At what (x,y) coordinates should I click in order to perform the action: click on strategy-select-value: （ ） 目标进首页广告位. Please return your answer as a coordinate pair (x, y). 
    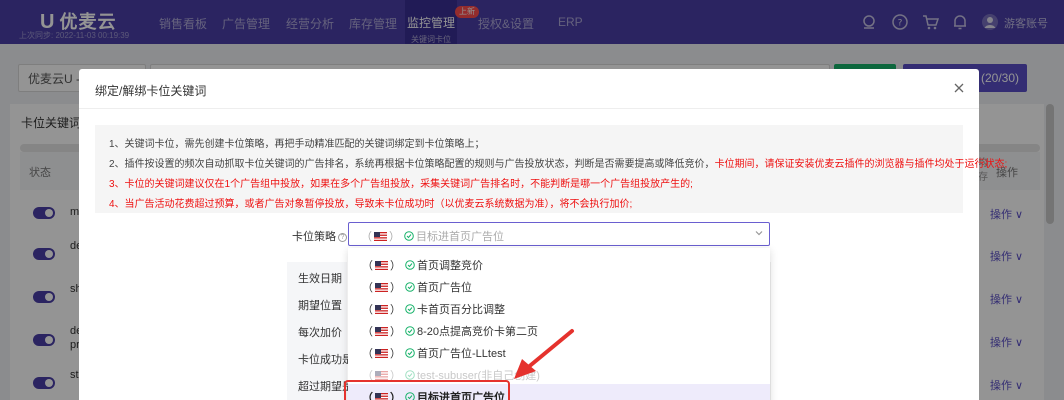
    Looking at the image, I should click on (432, 236).